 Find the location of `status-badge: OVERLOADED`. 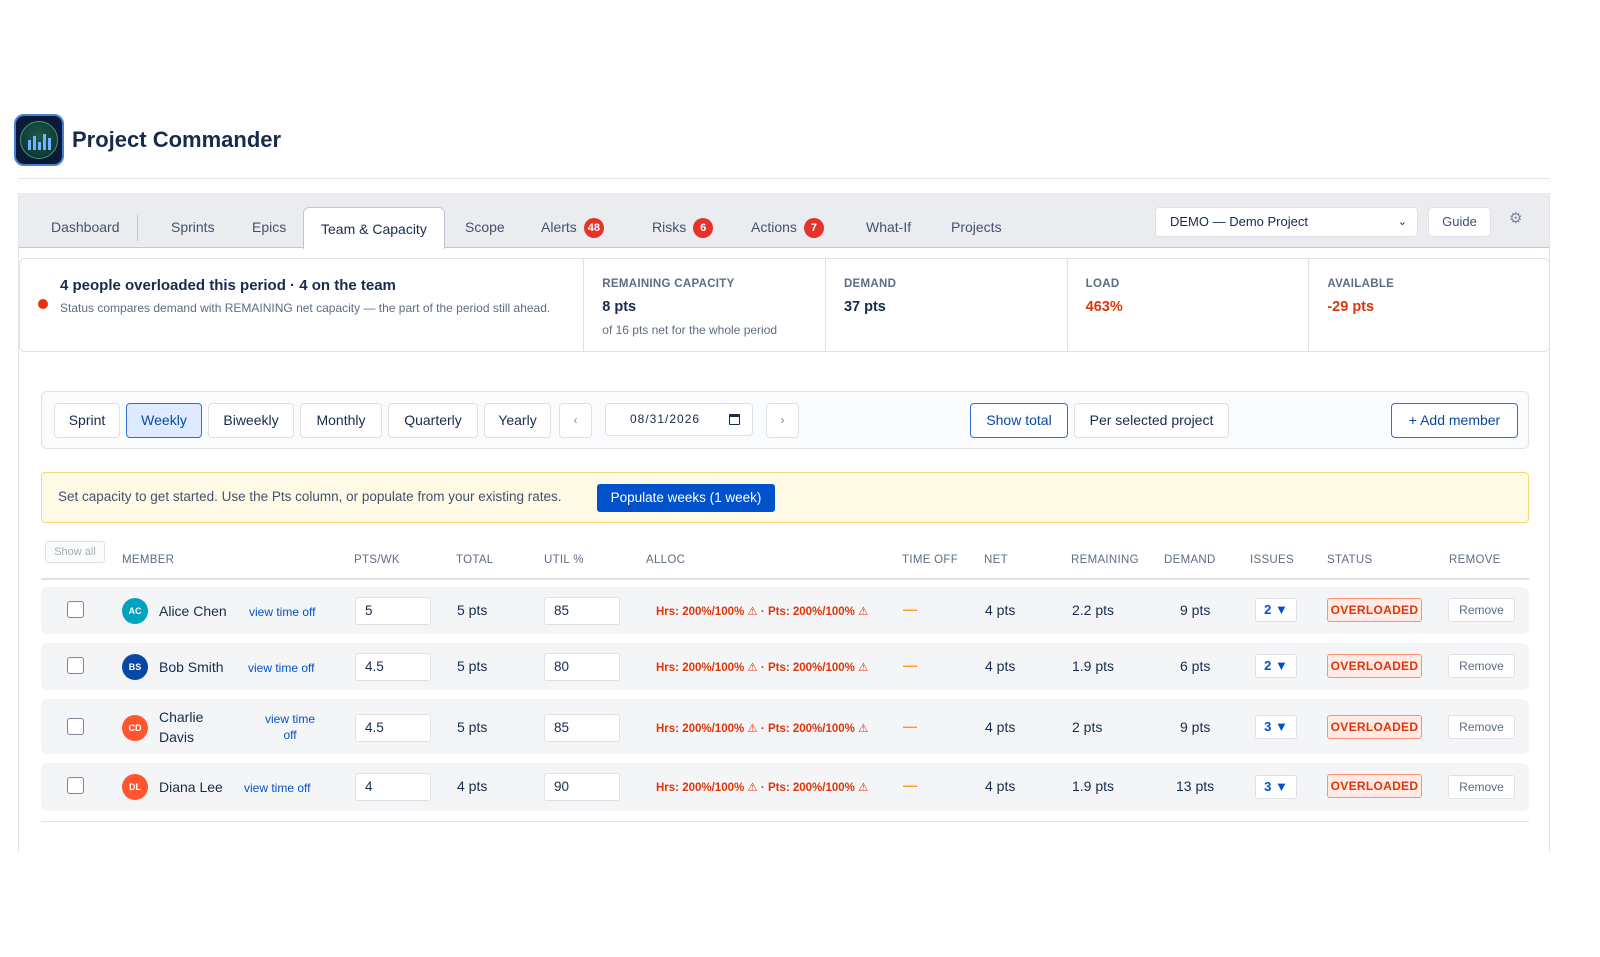

status-badge: OVERLOADED is located at coordinates (1374, 666).